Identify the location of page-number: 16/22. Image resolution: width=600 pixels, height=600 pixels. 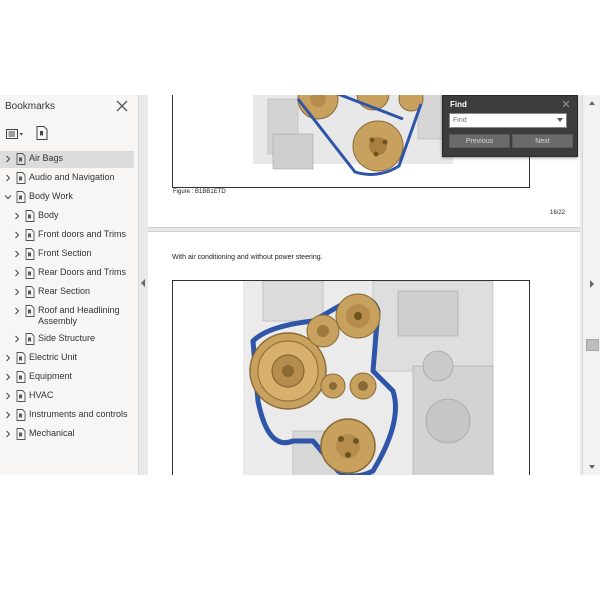
(558, 213).